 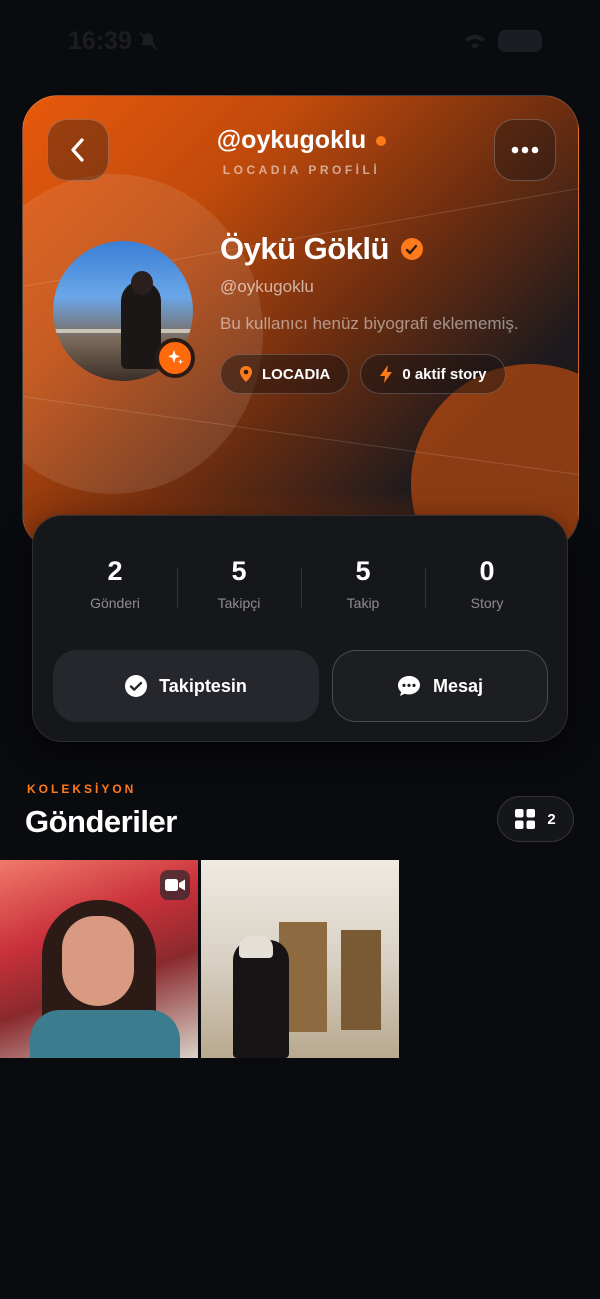 I want to click on status-indicators, so click(x=502, y=41).